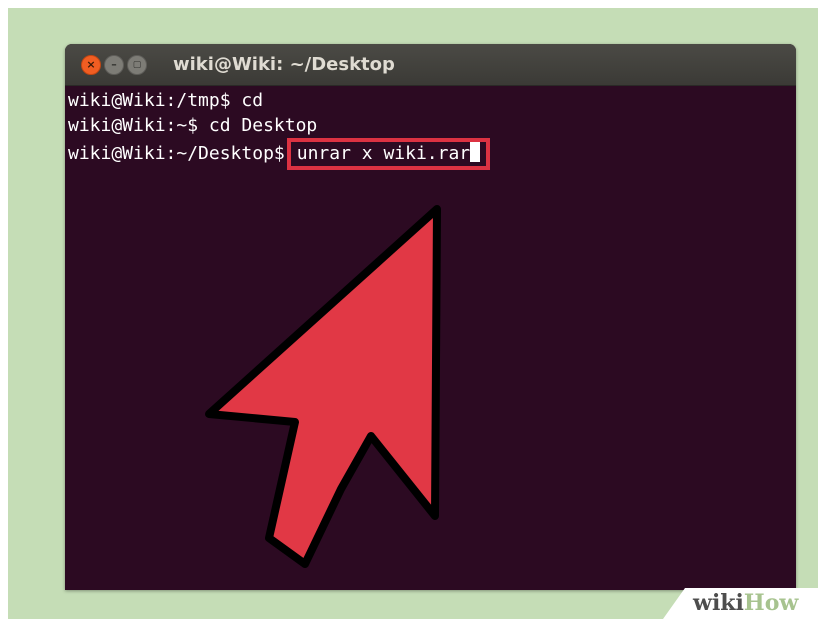 The image size is (820, 621). I want to click on close-icon: ×, so click(91, 64).